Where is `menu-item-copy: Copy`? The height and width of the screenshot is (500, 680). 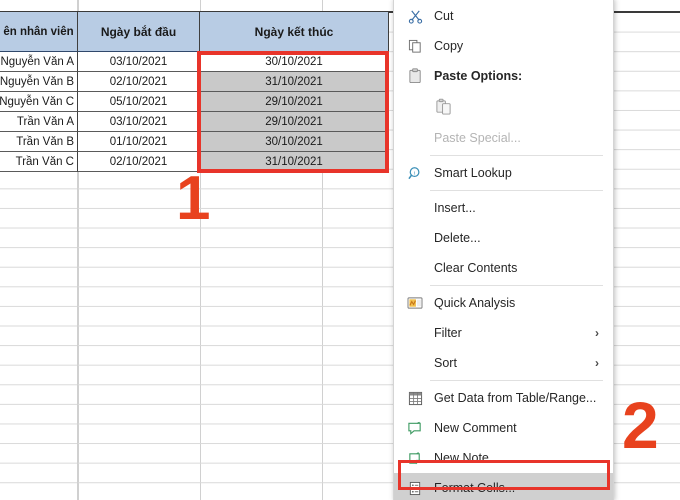 menu-item-copy: Copy is located at coordinates (503, 46).